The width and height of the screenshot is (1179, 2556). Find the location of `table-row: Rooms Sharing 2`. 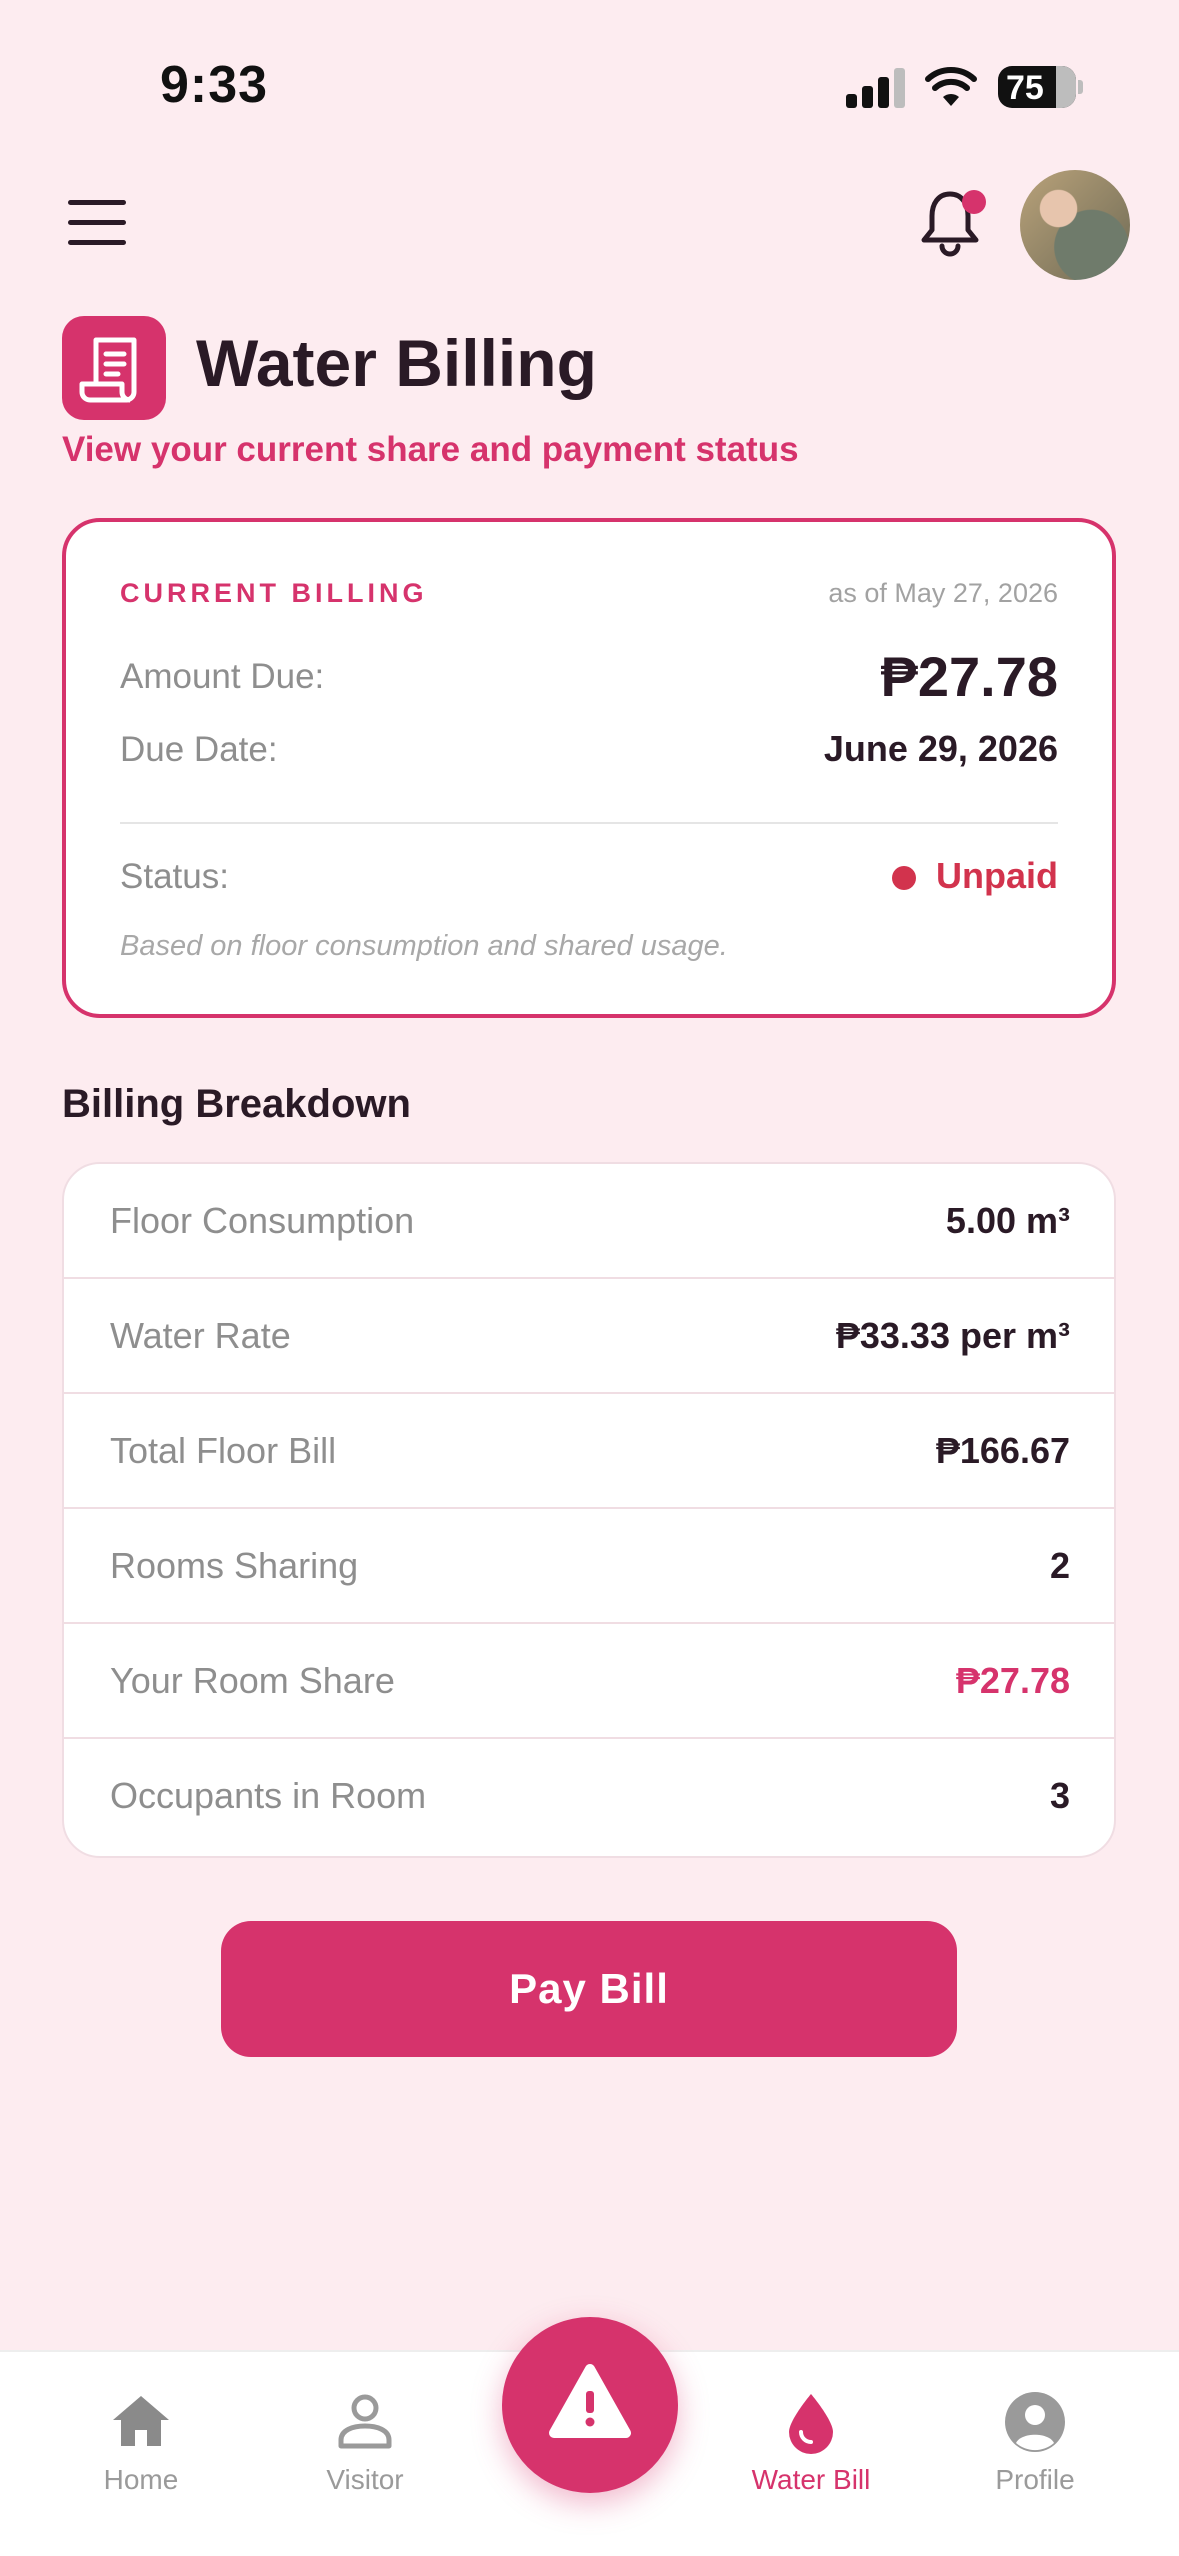

table-row: Rooms Sharing 2 is located at coordinates (589, 1566).